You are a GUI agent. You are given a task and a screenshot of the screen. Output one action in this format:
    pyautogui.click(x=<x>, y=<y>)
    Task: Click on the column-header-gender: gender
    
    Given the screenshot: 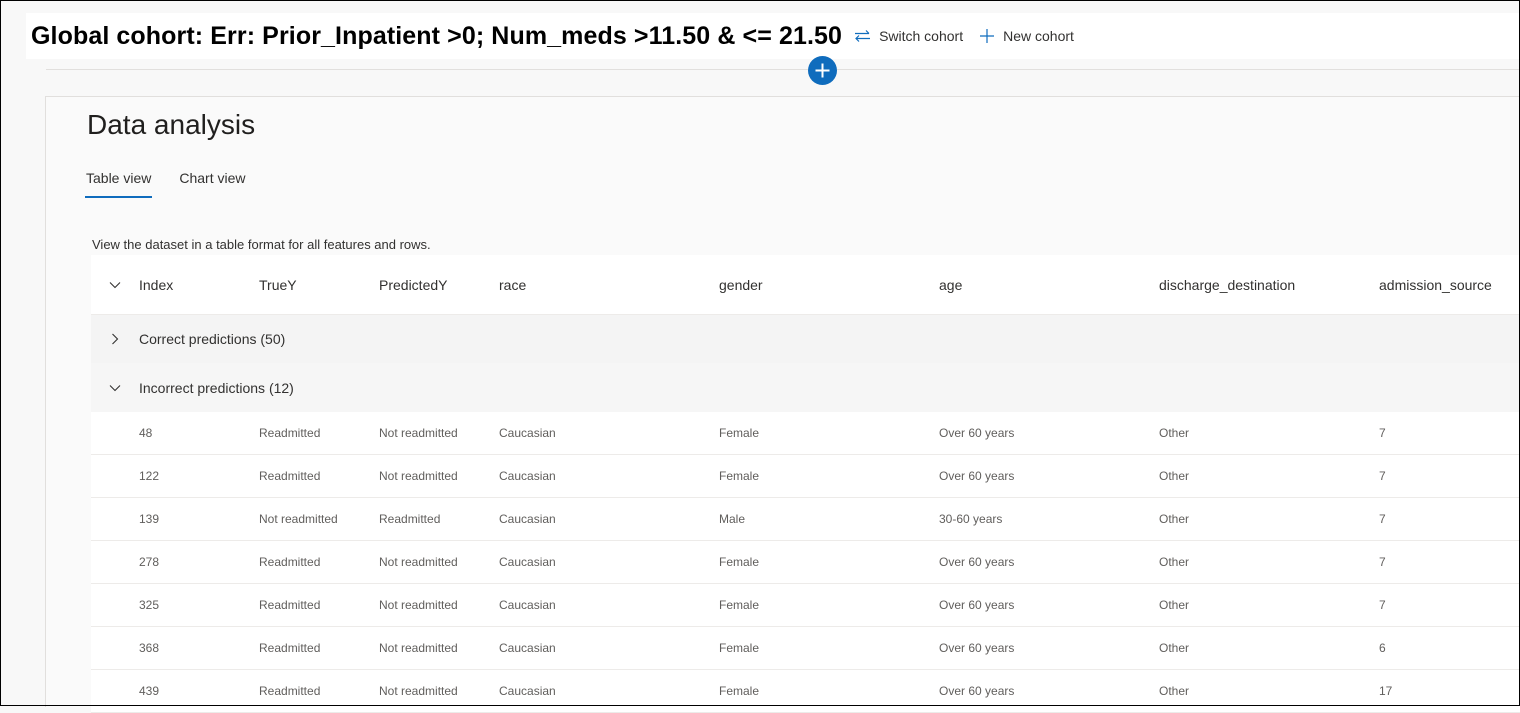 What is the action you would take?
    pyautogui.click(x=829, y=285)
    